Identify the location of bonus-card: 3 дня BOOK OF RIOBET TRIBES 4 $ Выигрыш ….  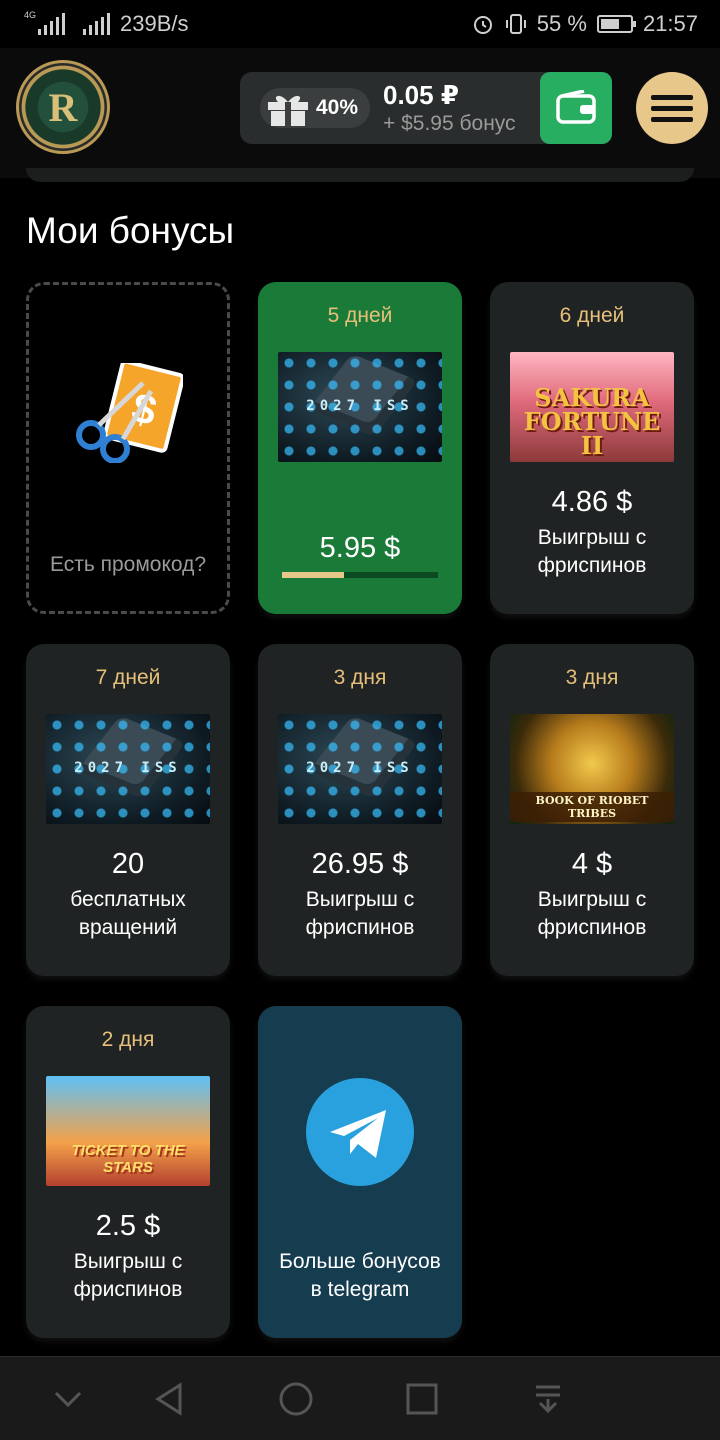
(592, 810).